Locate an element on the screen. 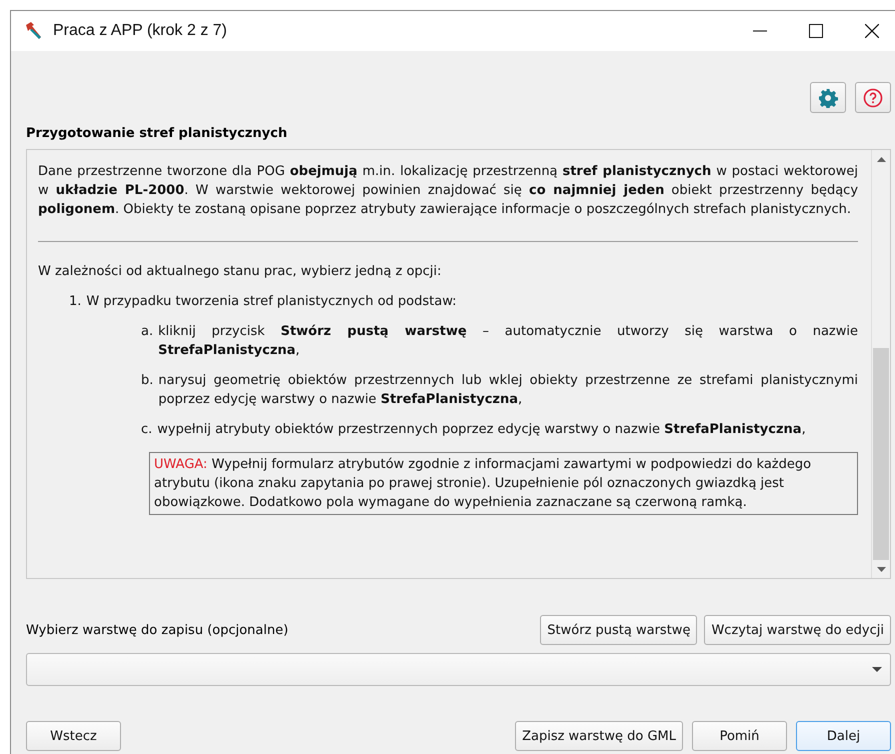  list-item-text: wypełnij atrybuty obiektów przestrzennych poprzez edycję warstwy o nazwie StrefaPlanistyczna, is located at coordinates (482, 430).